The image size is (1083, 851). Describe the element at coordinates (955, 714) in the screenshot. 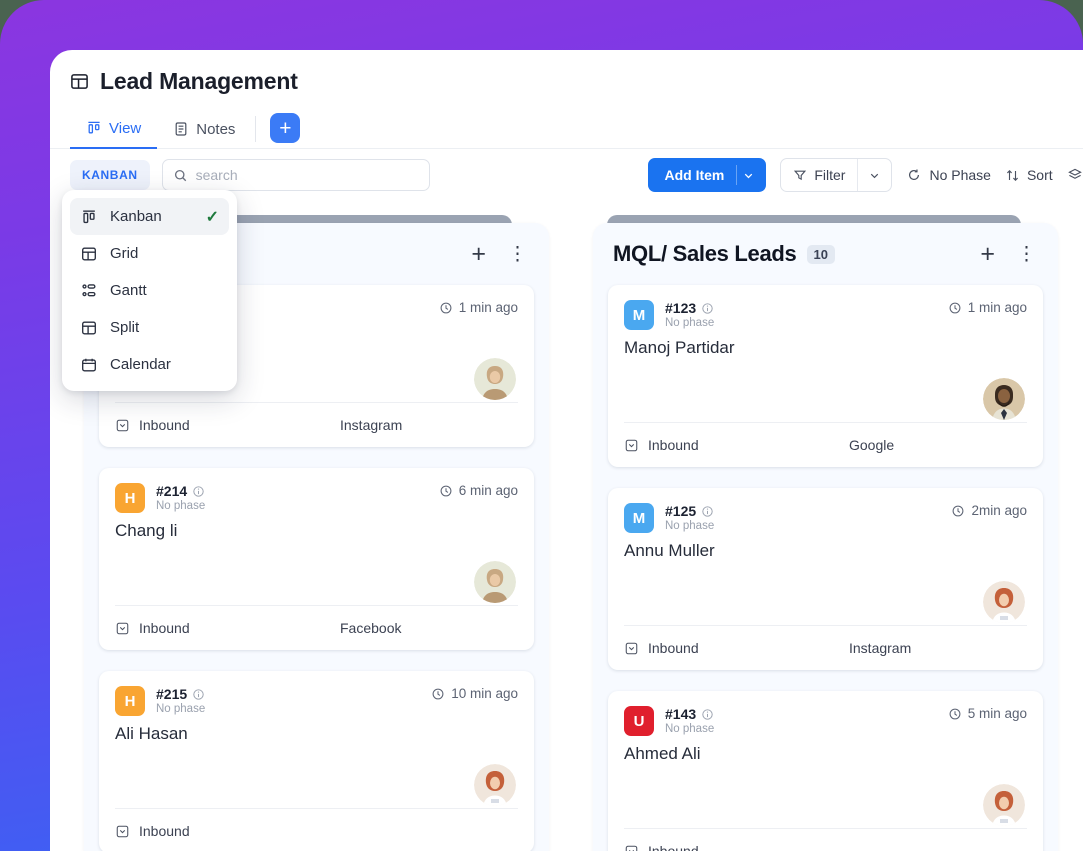

I see `clock-icon` at that location.